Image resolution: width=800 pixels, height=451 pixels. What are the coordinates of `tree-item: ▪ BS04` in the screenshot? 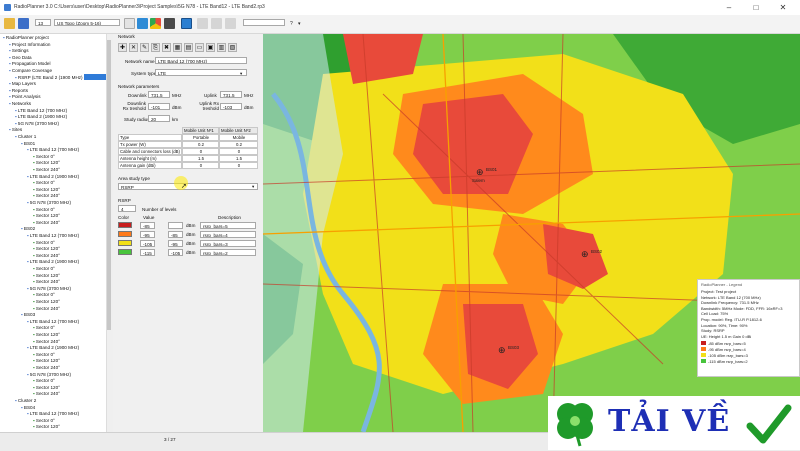 It's located at (28, 408).